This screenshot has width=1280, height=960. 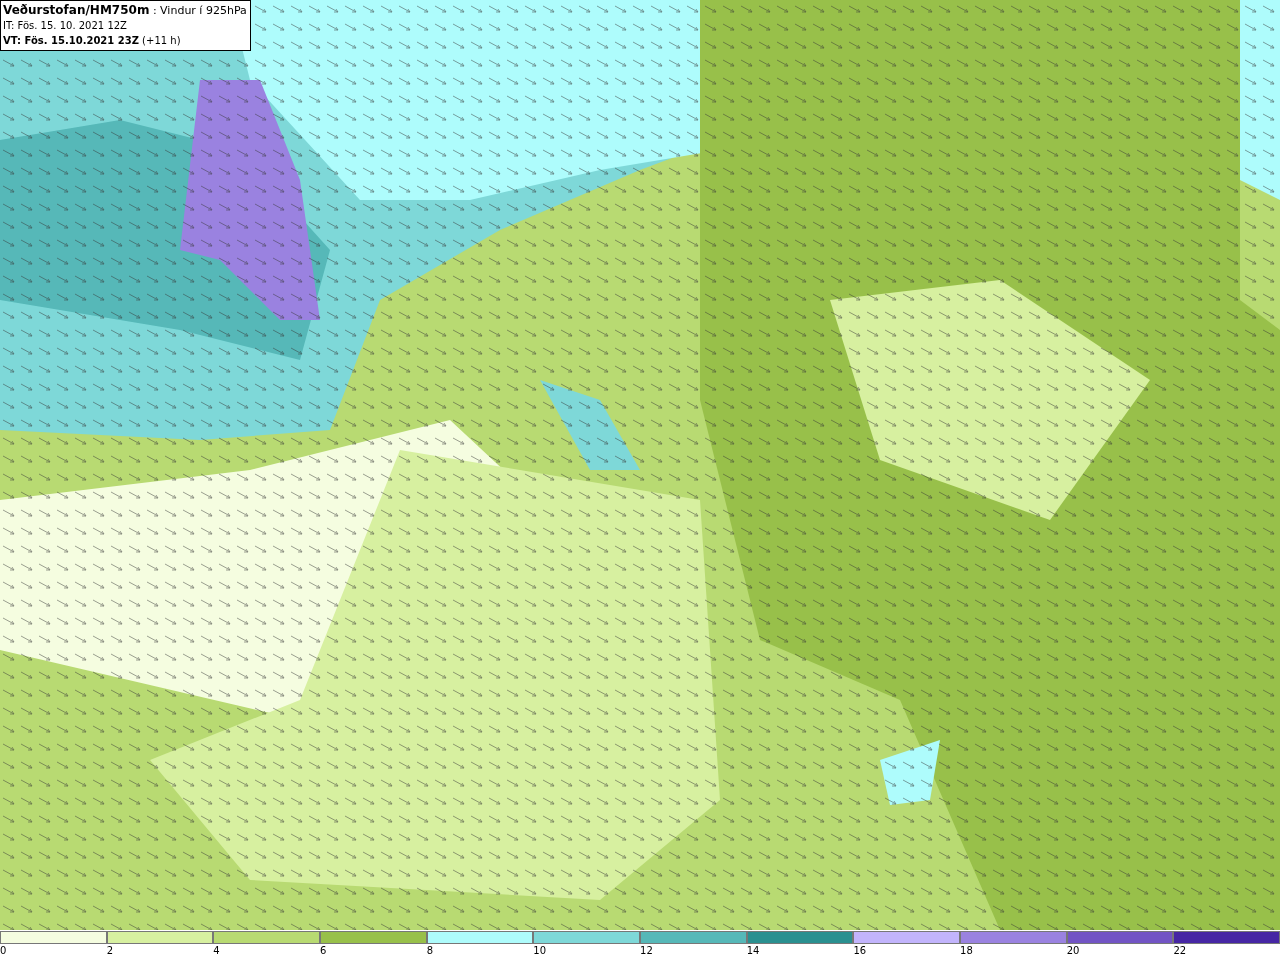 What do you see at coordinates (1180, 951) in the screenshot?
I see `legend-label: 22` at bounding box center [1180, 951].